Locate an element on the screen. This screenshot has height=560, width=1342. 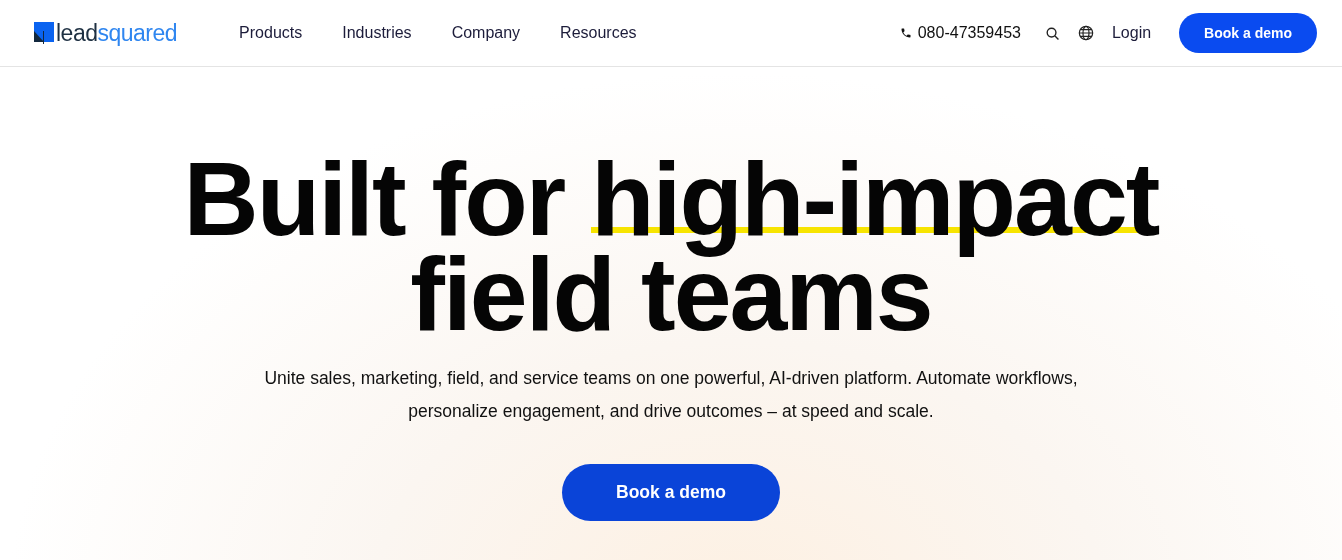
nav-link: Industries is located at coordinates (377, 33).